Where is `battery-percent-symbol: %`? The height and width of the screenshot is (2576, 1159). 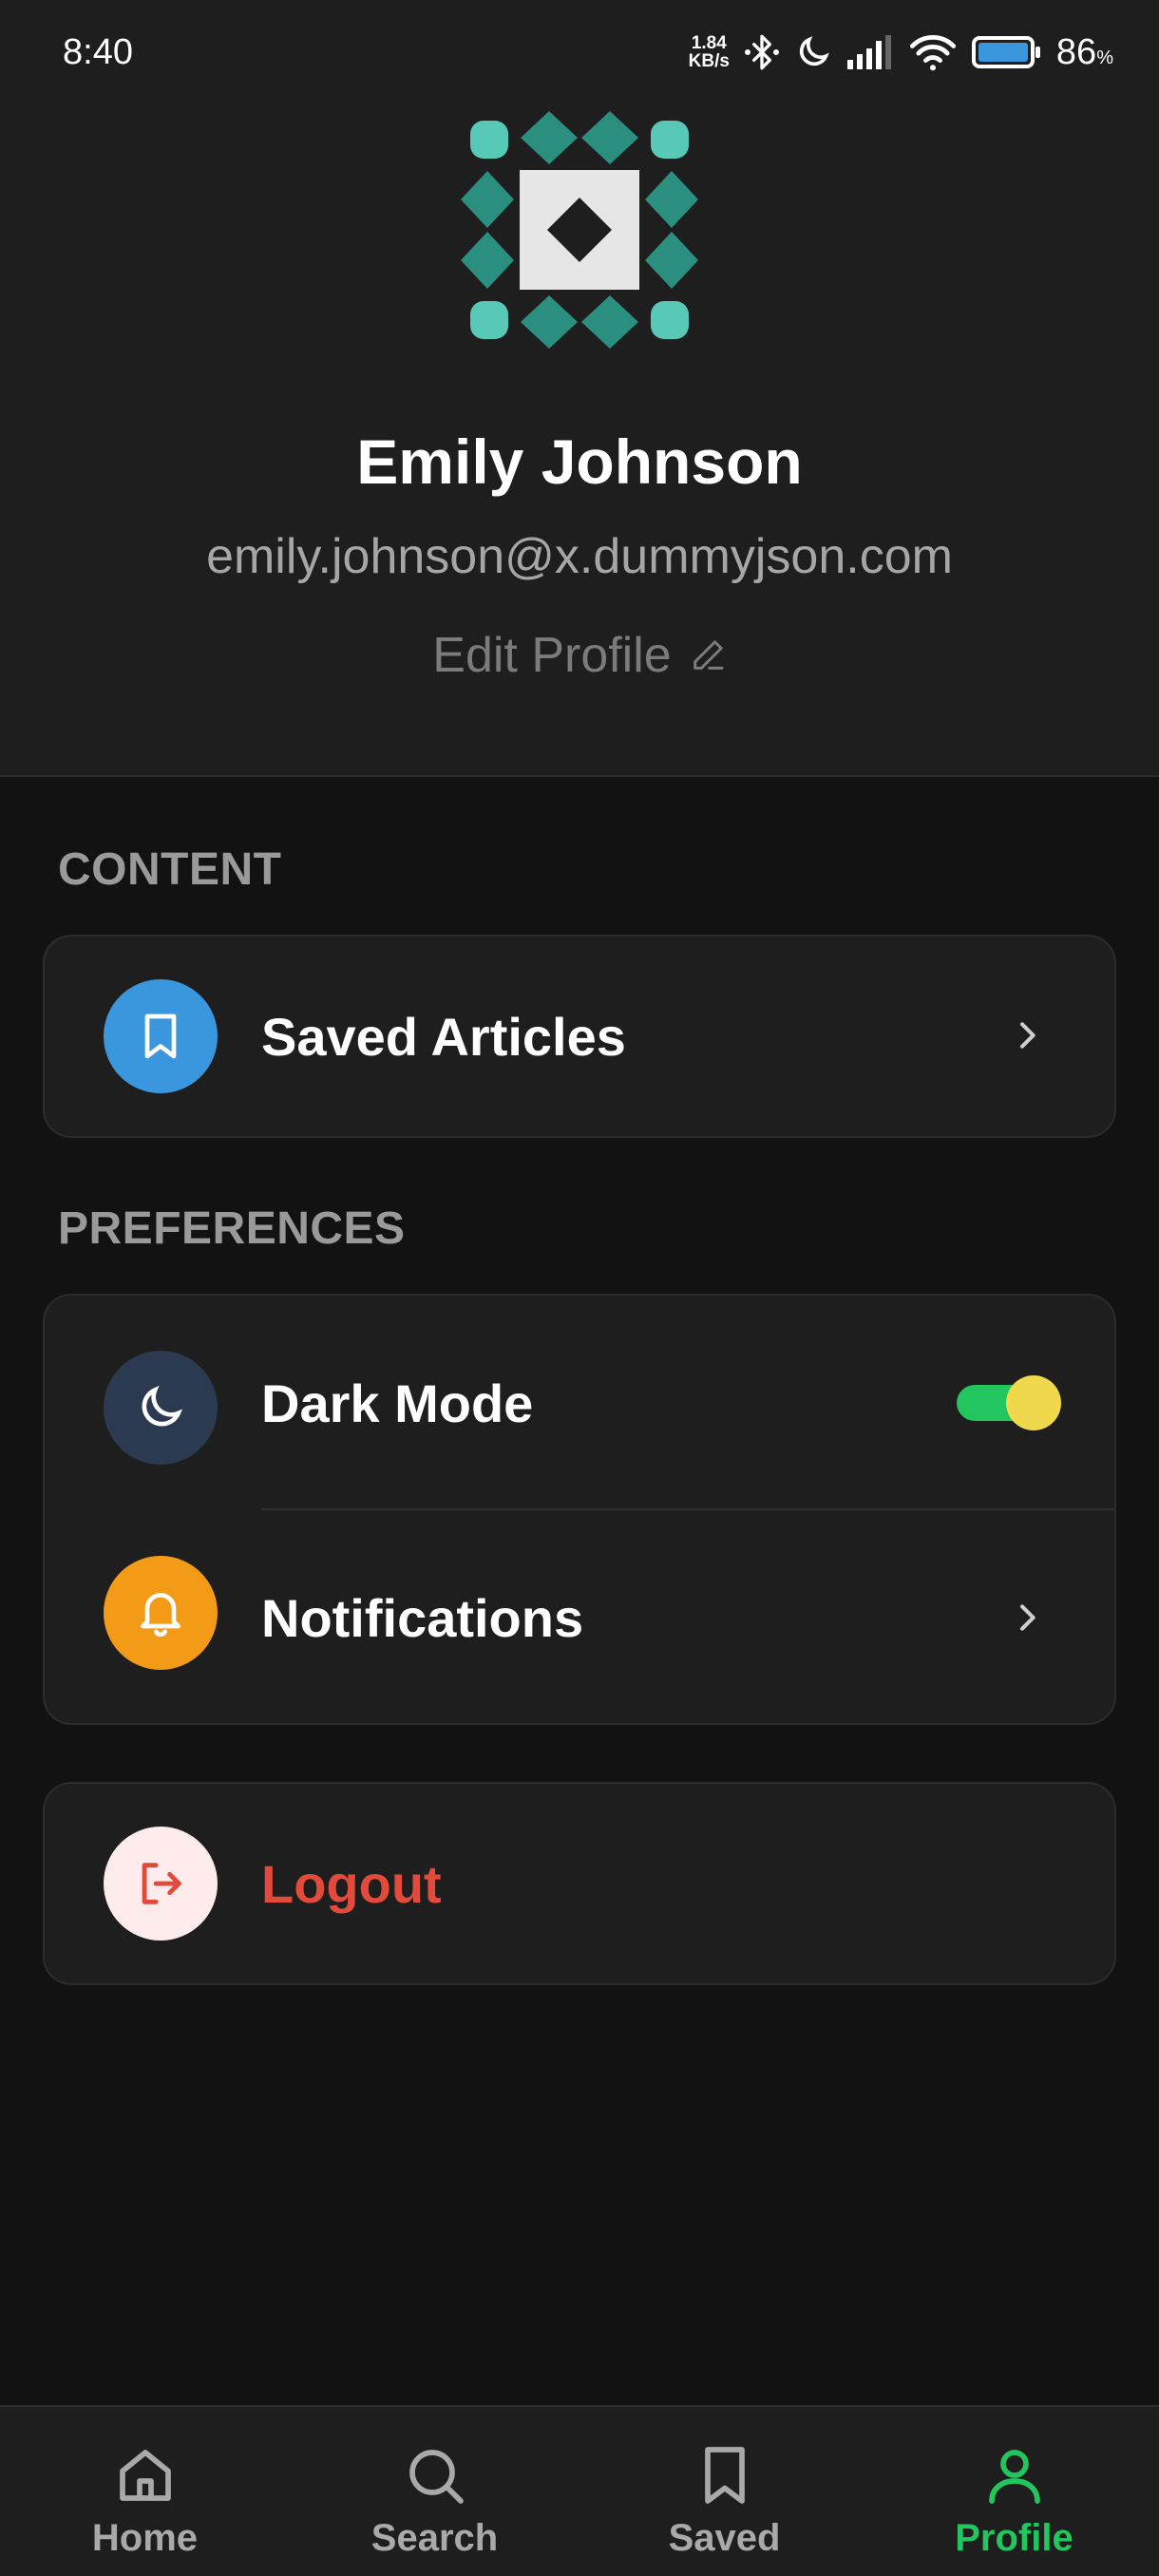
battery-percent-symbol: % is located at coordinates (1104, 57).